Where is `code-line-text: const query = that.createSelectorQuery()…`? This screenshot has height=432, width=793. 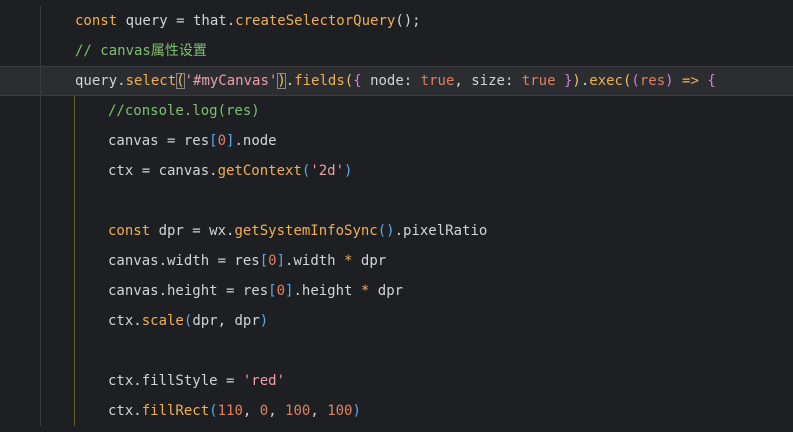
code-line-text: const query = that.createSelectorQuery()… is located at coordinates (248, 21).